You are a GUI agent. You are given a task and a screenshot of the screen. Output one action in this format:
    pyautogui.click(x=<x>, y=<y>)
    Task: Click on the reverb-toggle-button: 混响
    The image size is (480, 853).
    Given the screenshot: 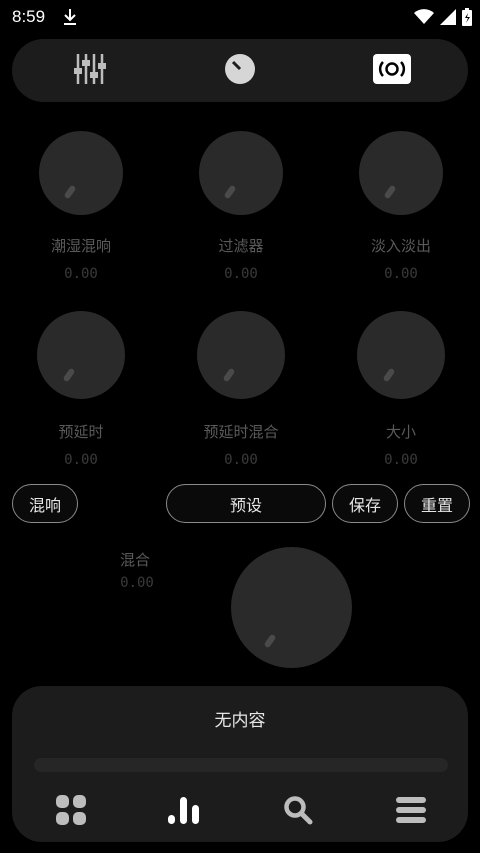 What is the action you would take?
    pyautogui.click(x=45, y=503)
    